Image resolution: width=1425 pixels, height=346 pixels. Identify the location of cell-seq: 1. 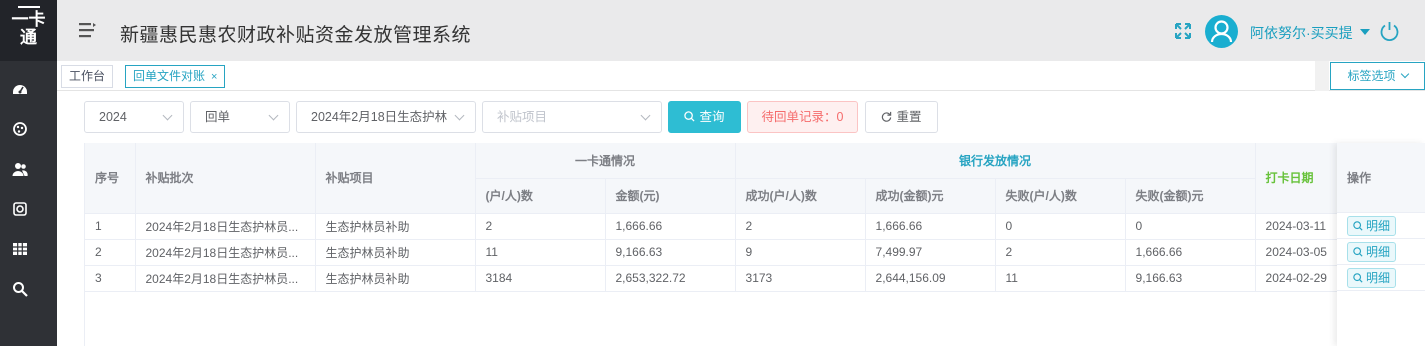
(110, 226).